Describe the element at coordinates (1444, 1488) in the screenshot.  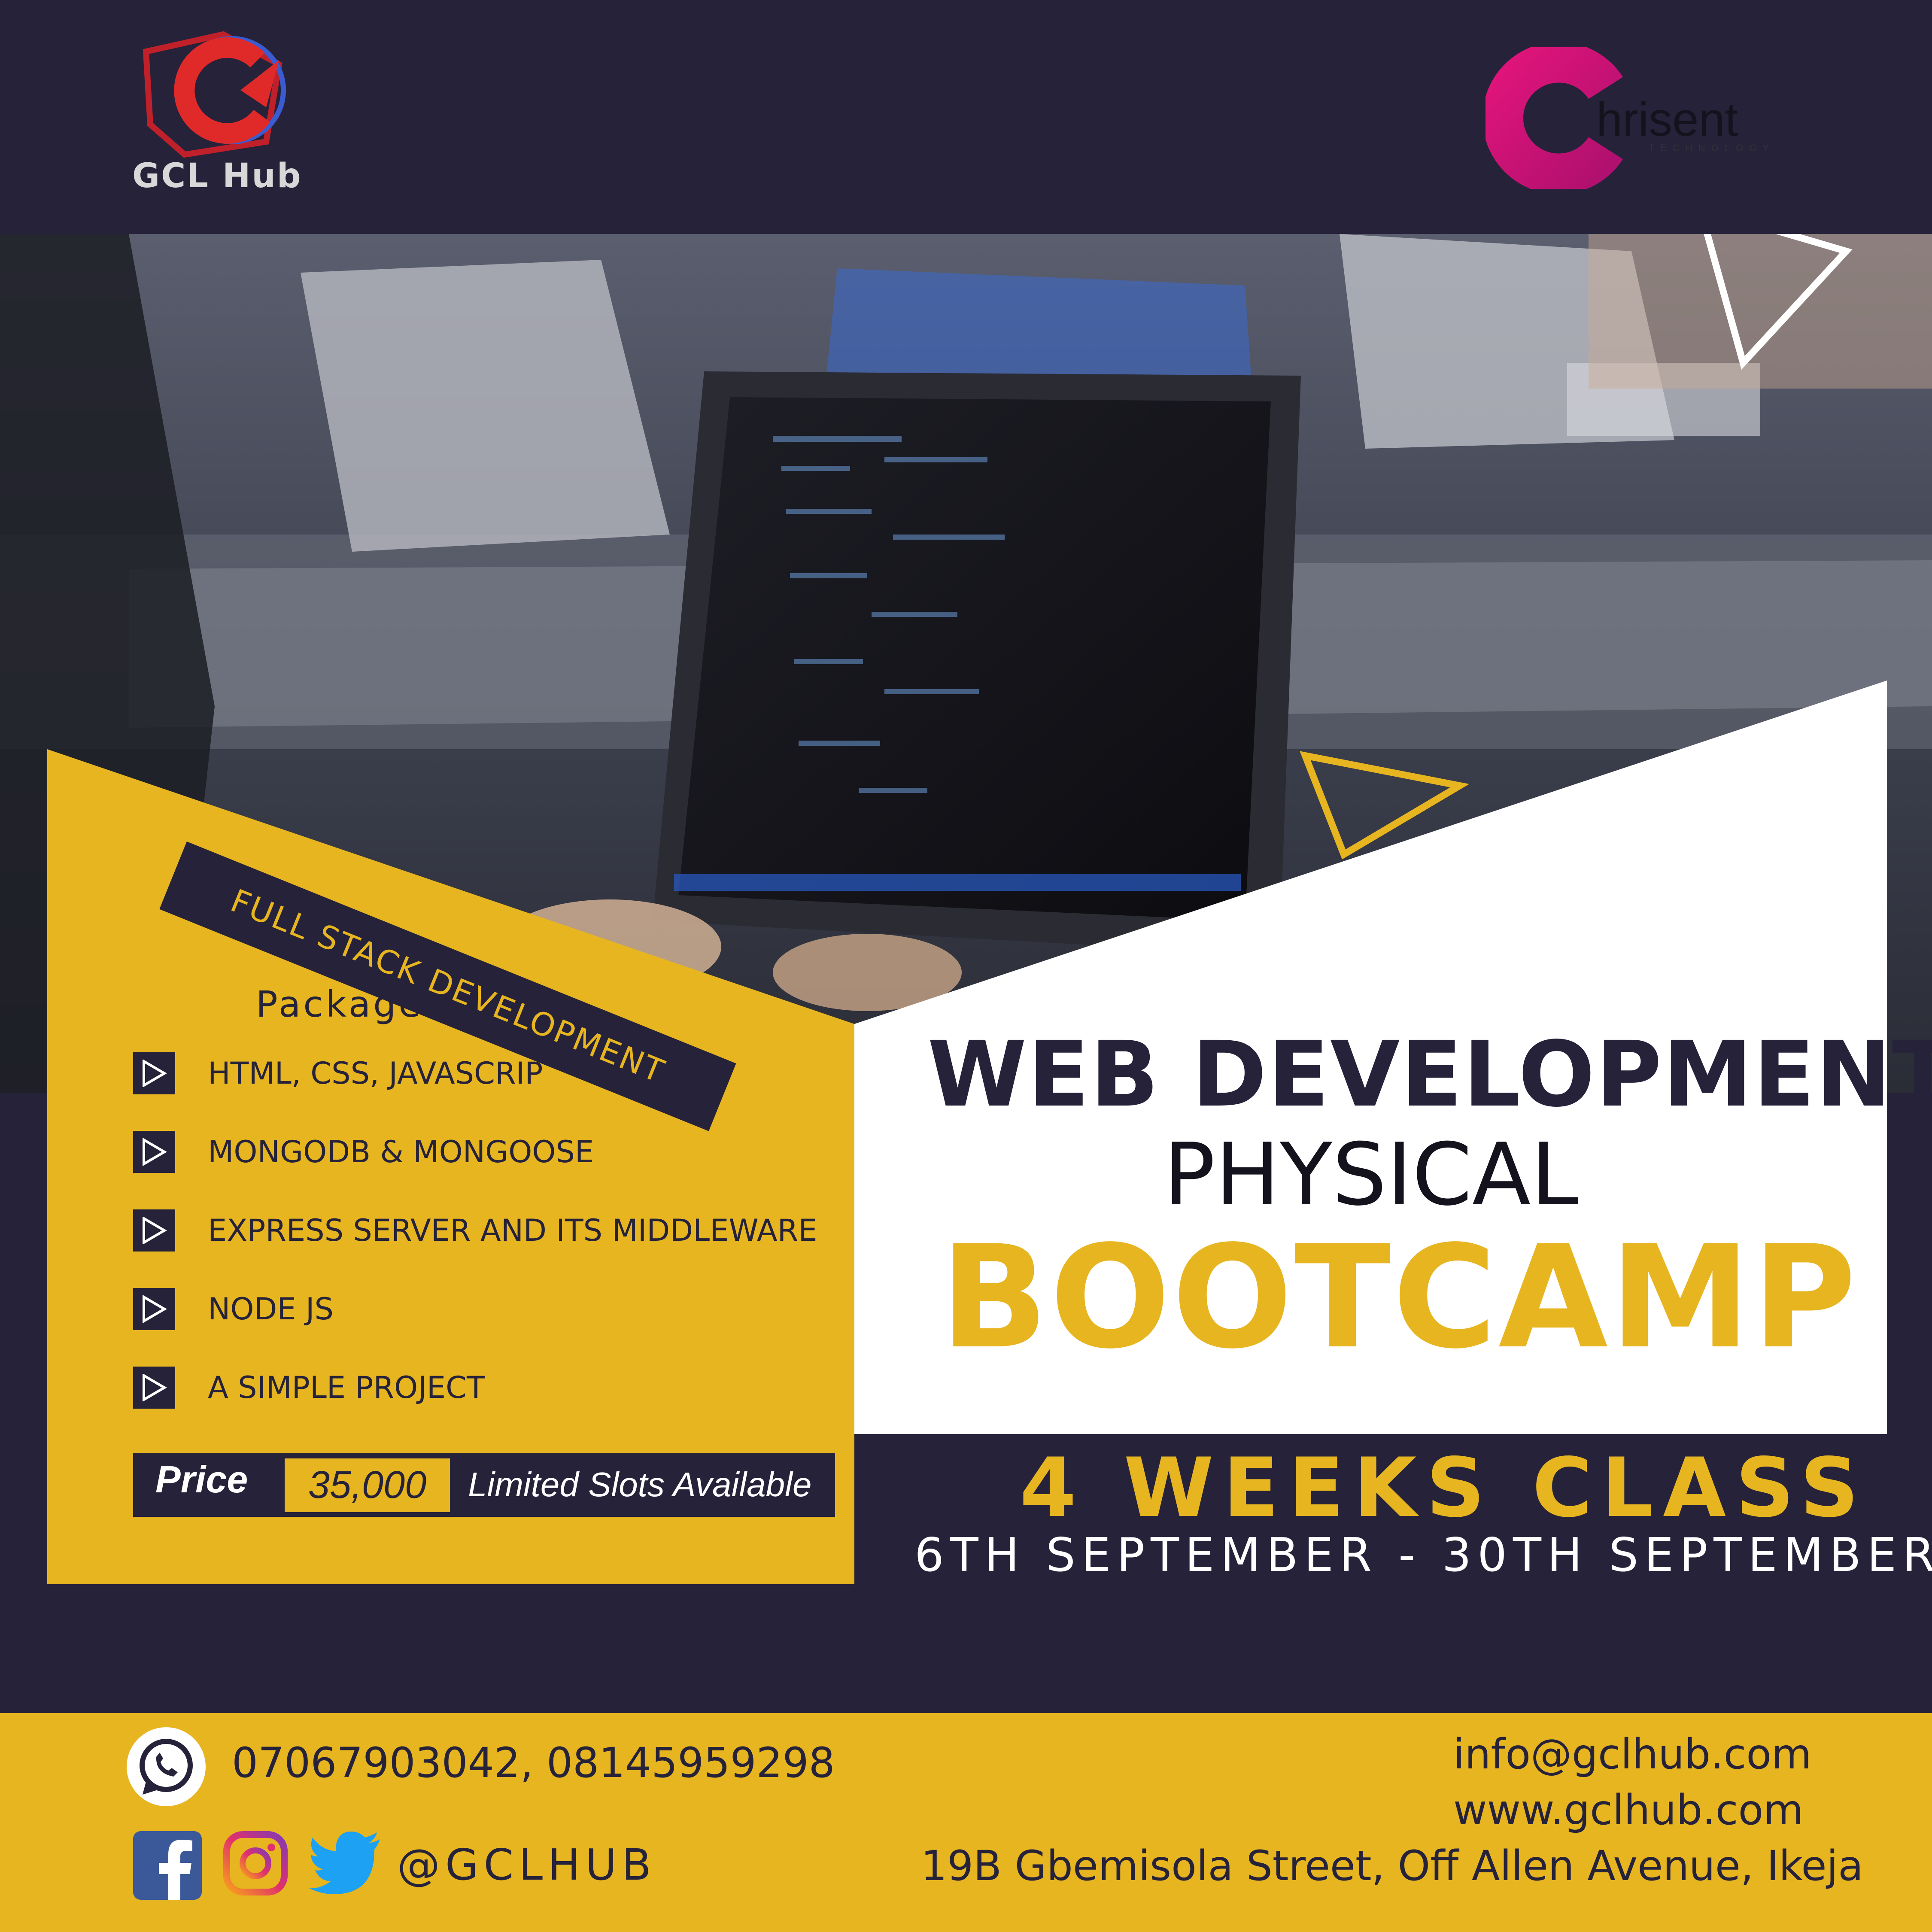
I see `duration-text: 4 WEEKS CLASS` at that location.